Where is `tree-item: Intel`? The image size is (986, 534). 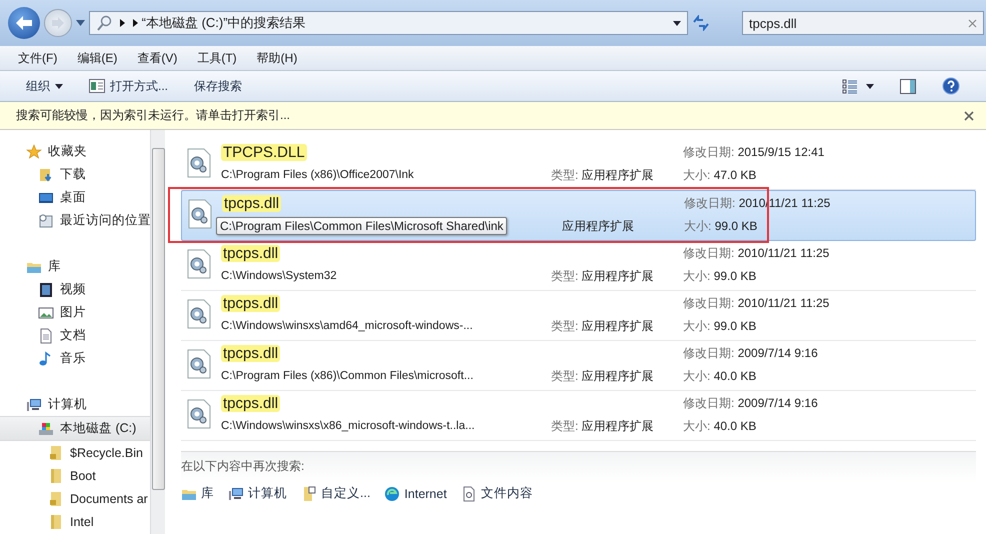
tree-item: Intel is located at coordinates (75, 521).